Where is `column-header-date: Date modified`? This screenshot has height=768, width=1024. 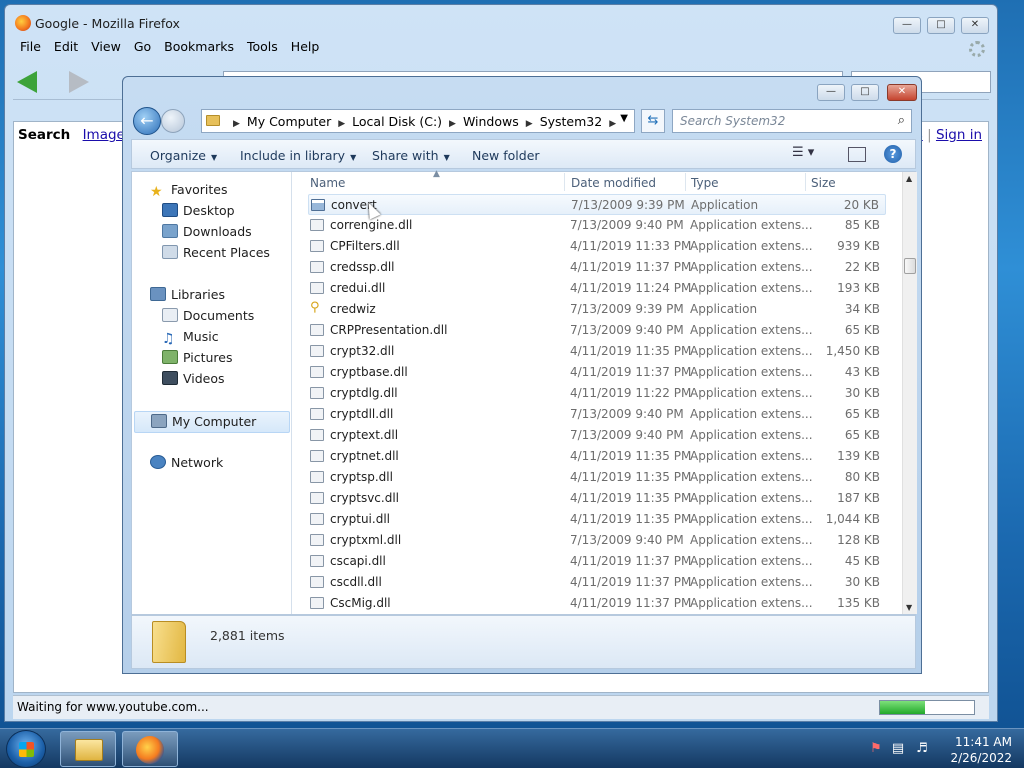 column-header-date: Date modified is located at coordinates (613, 185).